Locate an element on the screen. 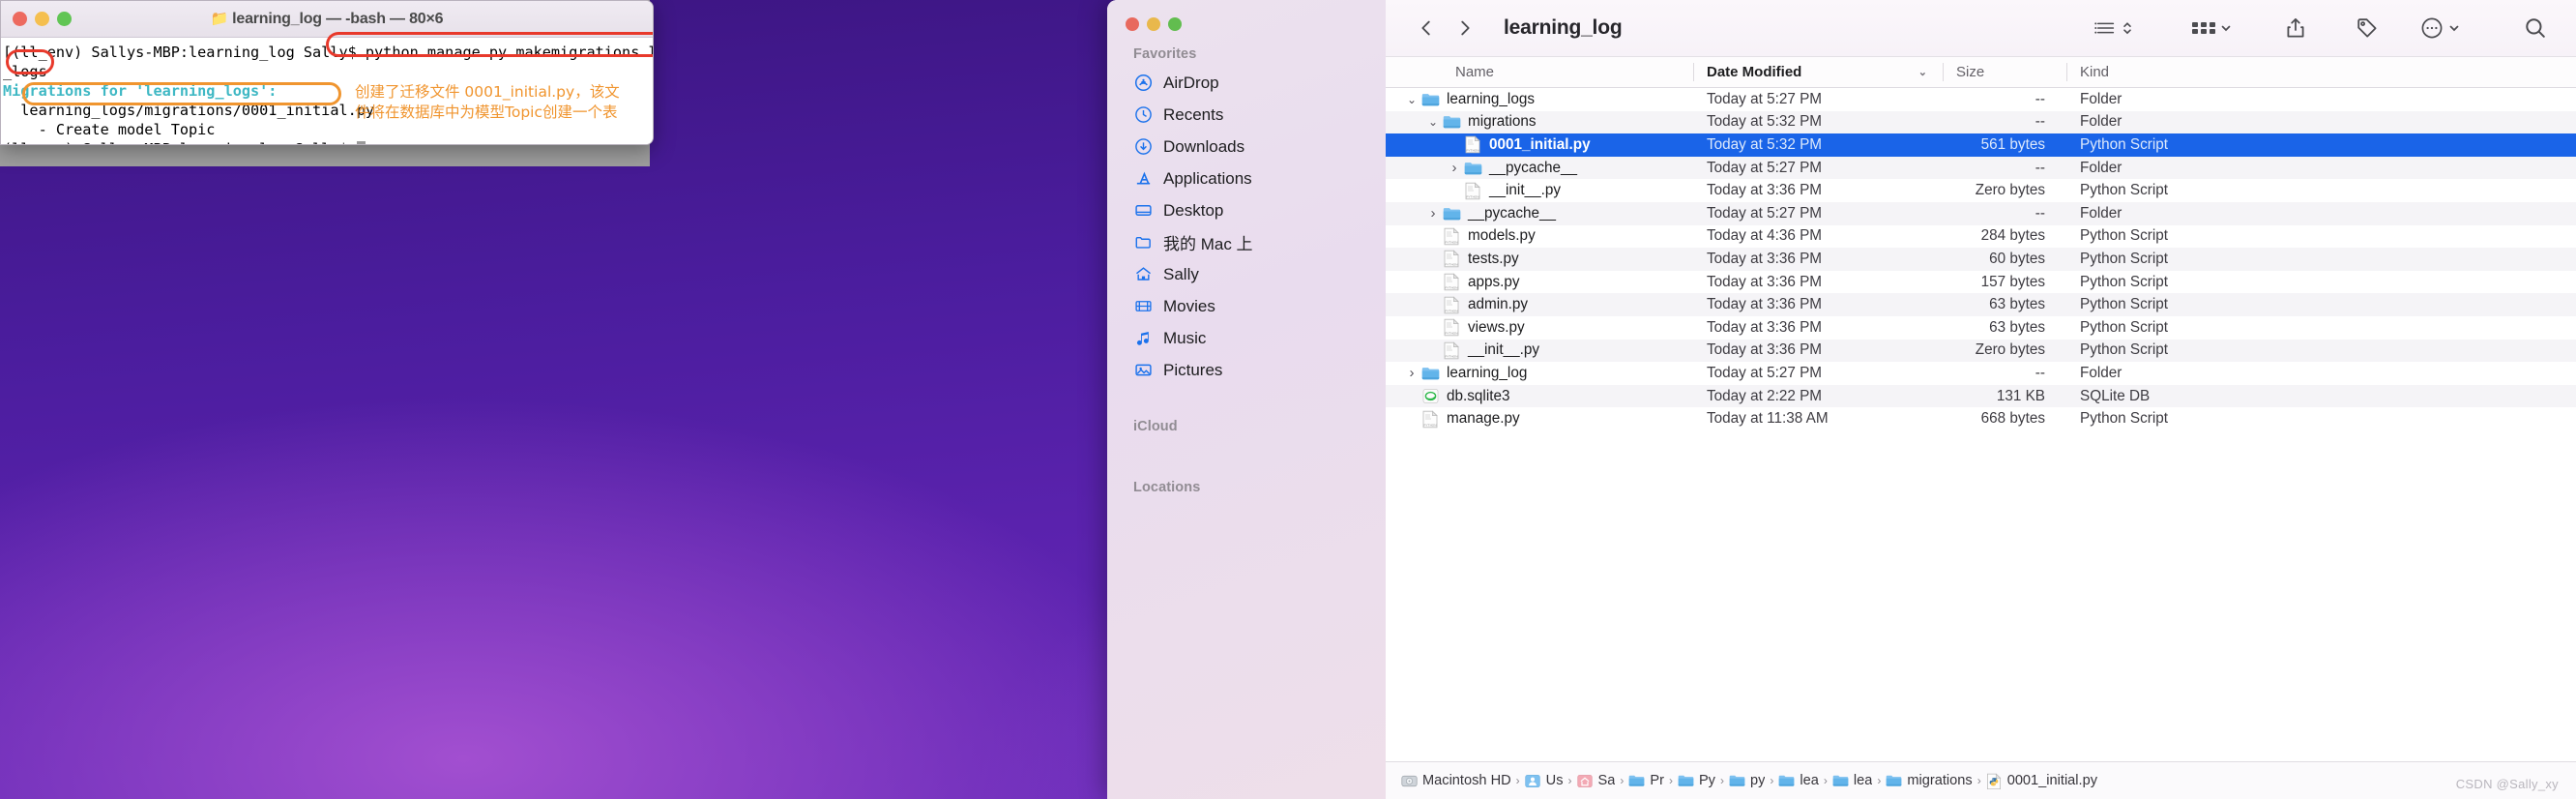  path-bar-item: 0001_initial.py is located at coordinates (2041, 780).